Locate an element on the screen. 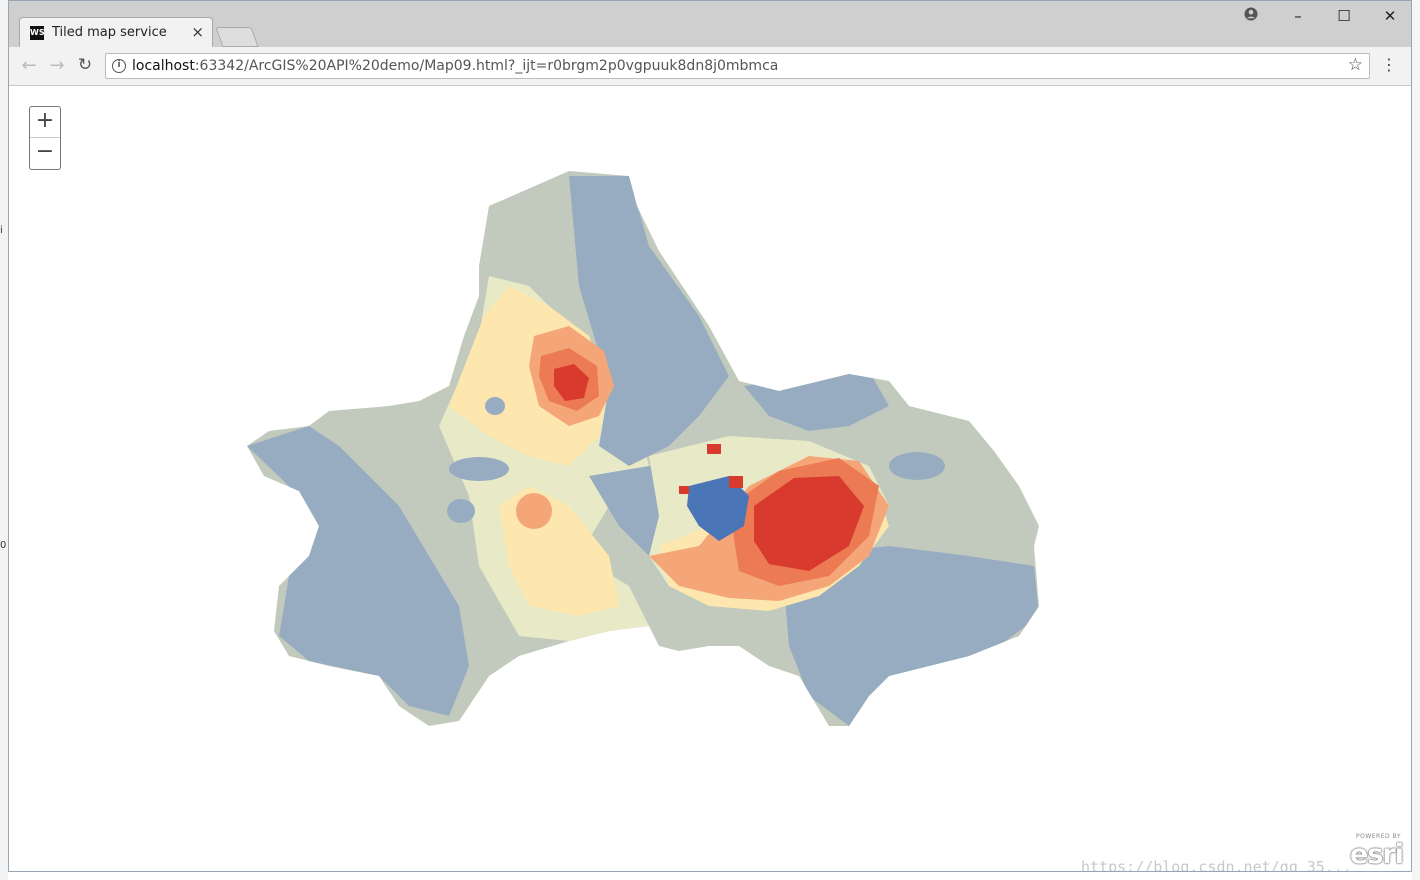 Image resolution: width=1420 pixels, height=880 pixels. esri-logo: POWERED BY esri is located at coordinates (1375, 851).